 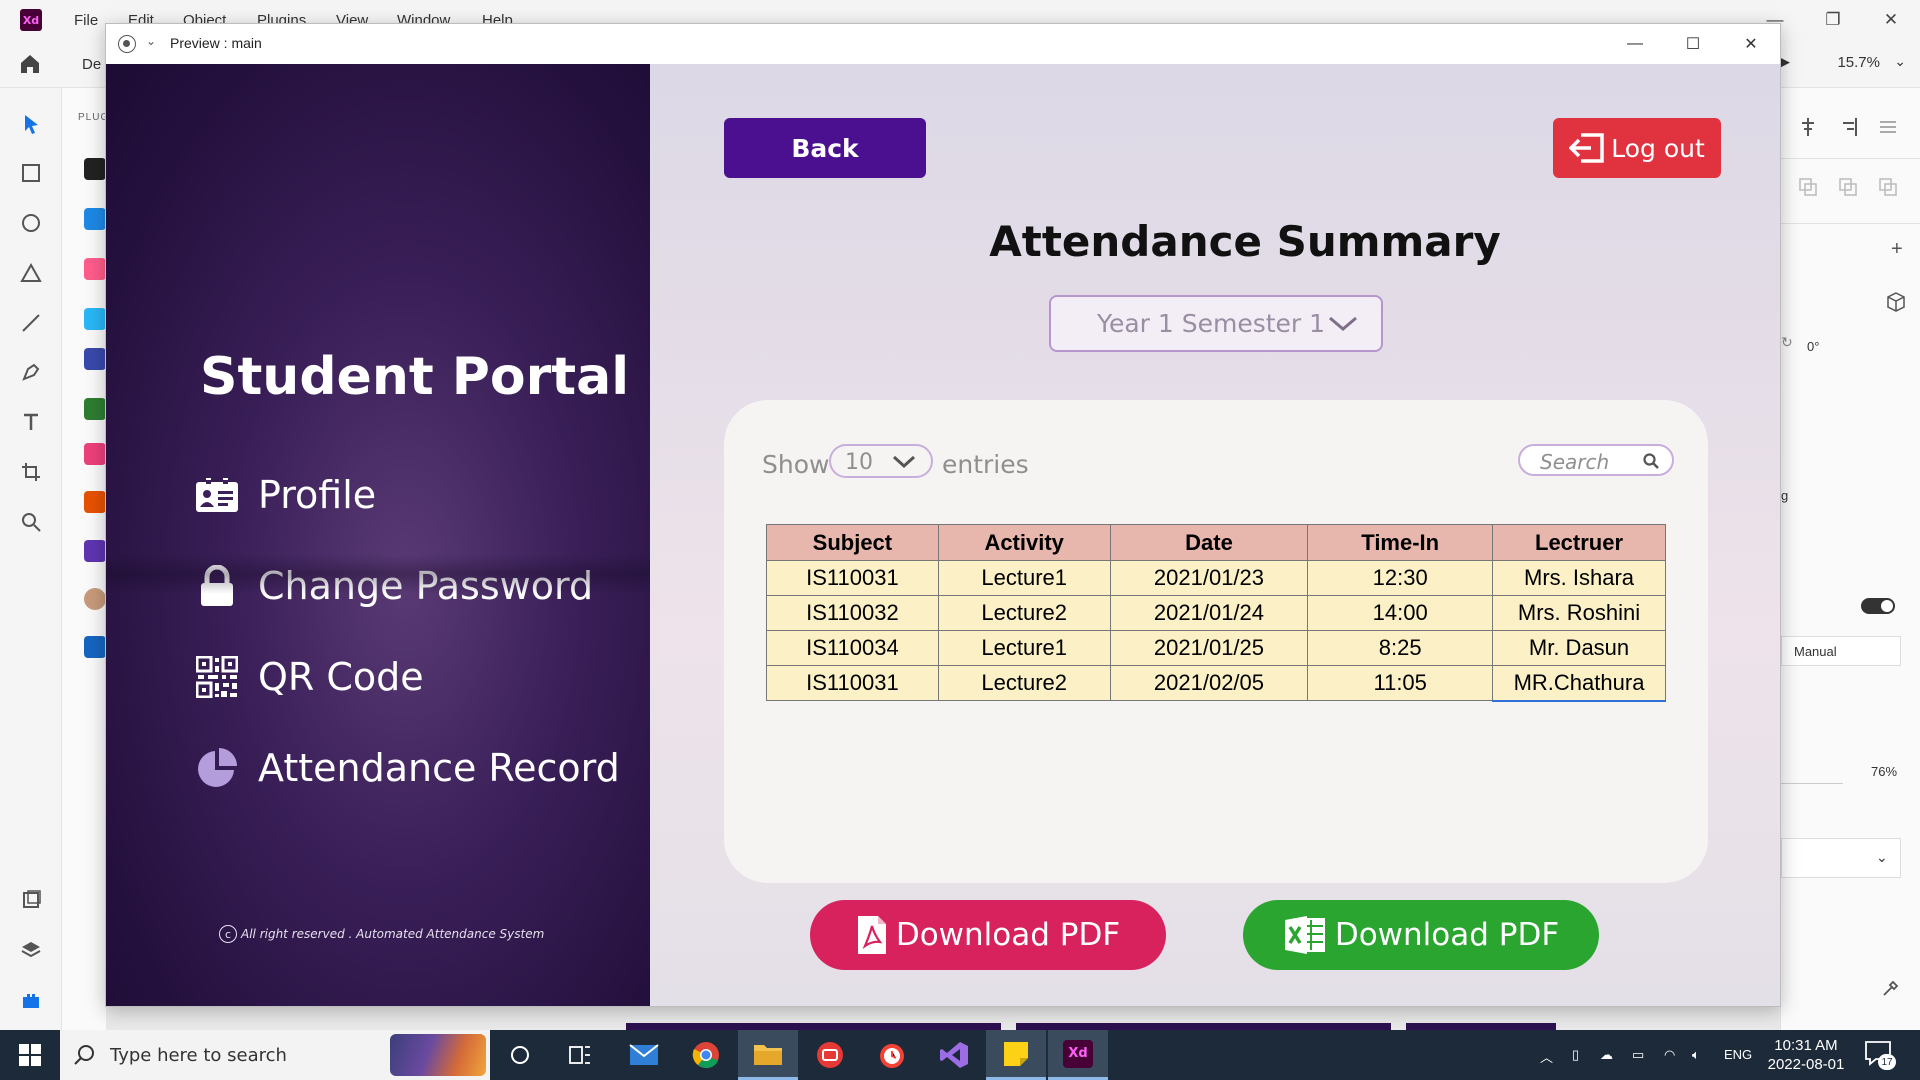 What do you see at coordinates (31, 900) in the screenshot?
I see `assets-icon` at bounding box center [31, 900].